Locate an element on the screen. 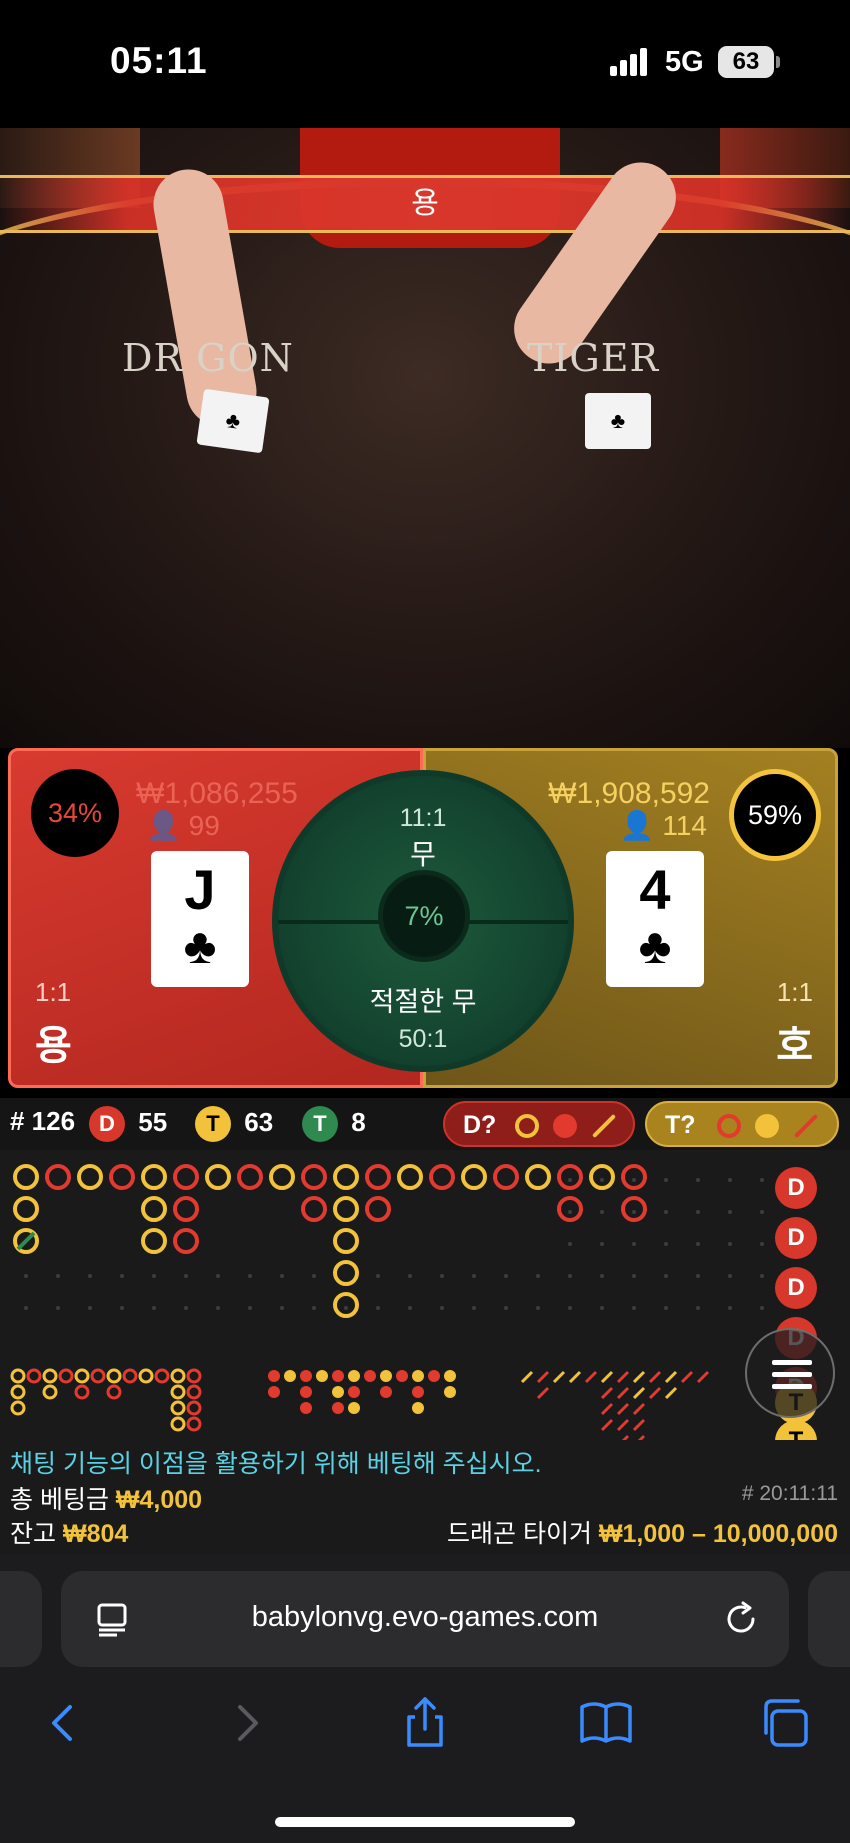  dragon-percent: 34% is located at coordinates (75, 813).